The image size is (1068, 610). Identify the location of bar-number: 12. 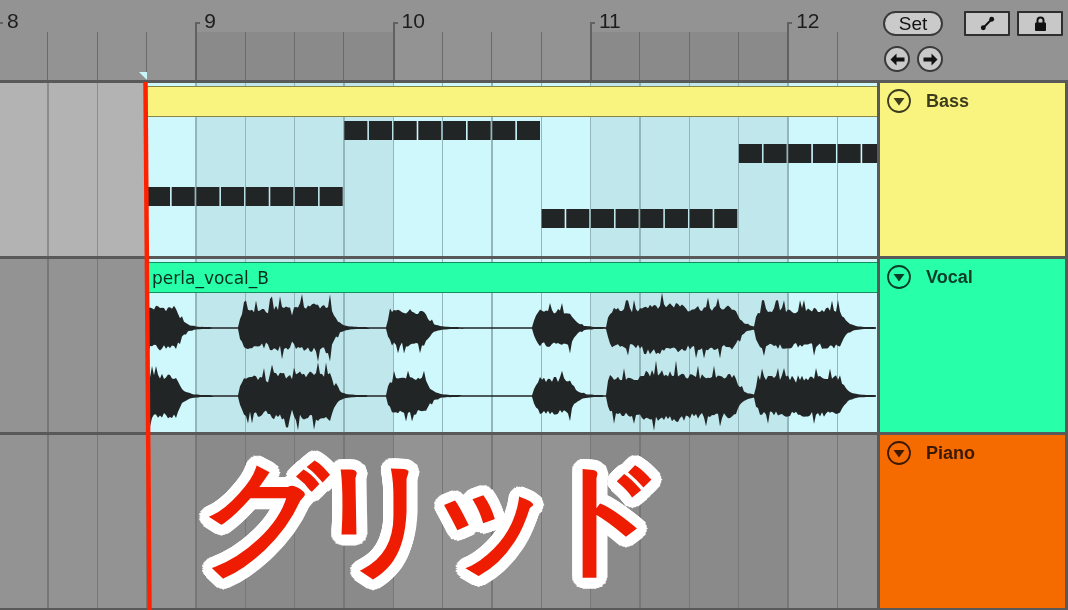
(808, 21).